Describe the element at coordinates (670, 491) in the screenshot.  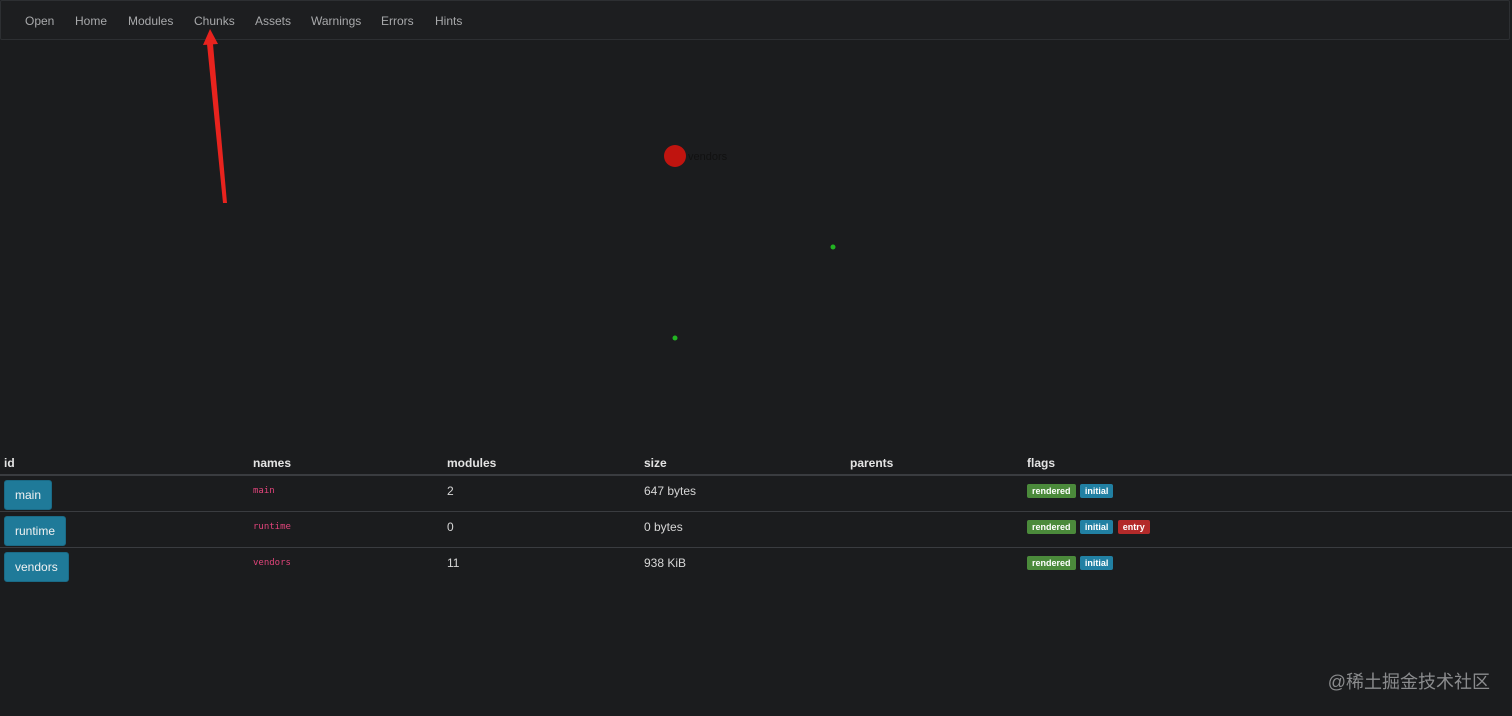
I see `chunk-size: 647 bytes` at that location.